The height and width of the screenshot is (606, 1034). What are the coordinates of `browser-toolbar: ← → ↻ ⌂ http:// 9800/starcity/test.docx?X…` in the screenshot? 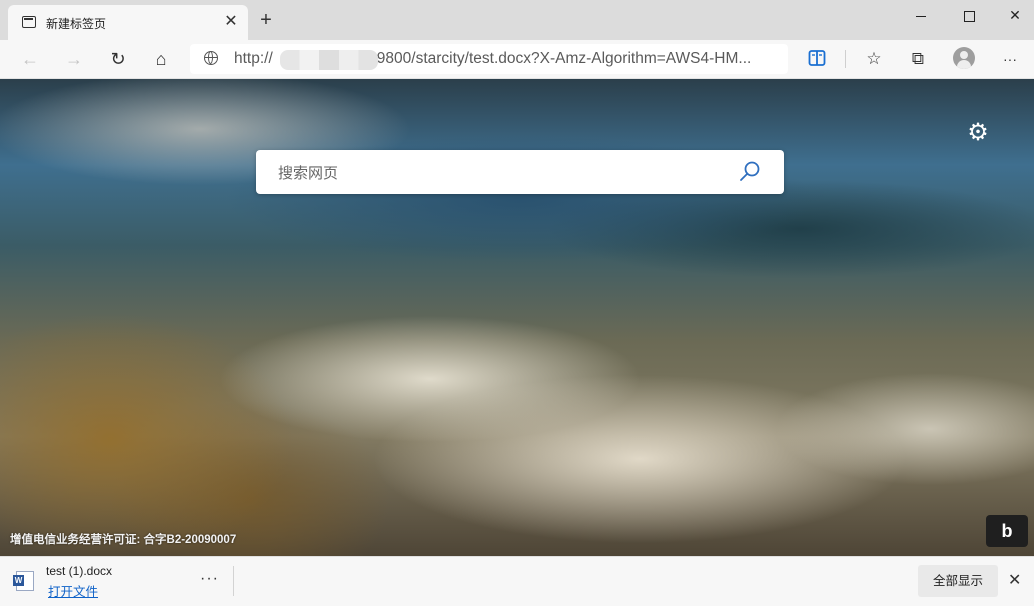 It's located at (517, 59).